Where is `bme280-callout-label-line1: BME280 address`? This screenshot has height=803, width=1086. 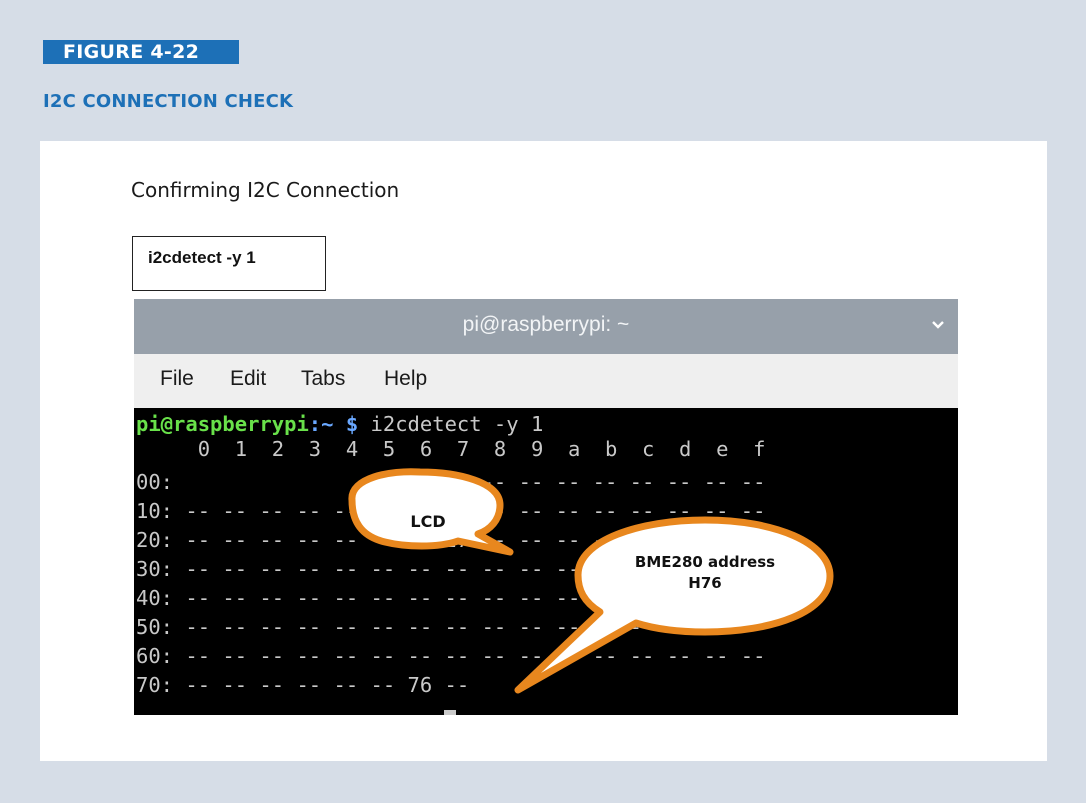 bme280-callout-label-line1: BME280 address is located at coordinates (705, 562).